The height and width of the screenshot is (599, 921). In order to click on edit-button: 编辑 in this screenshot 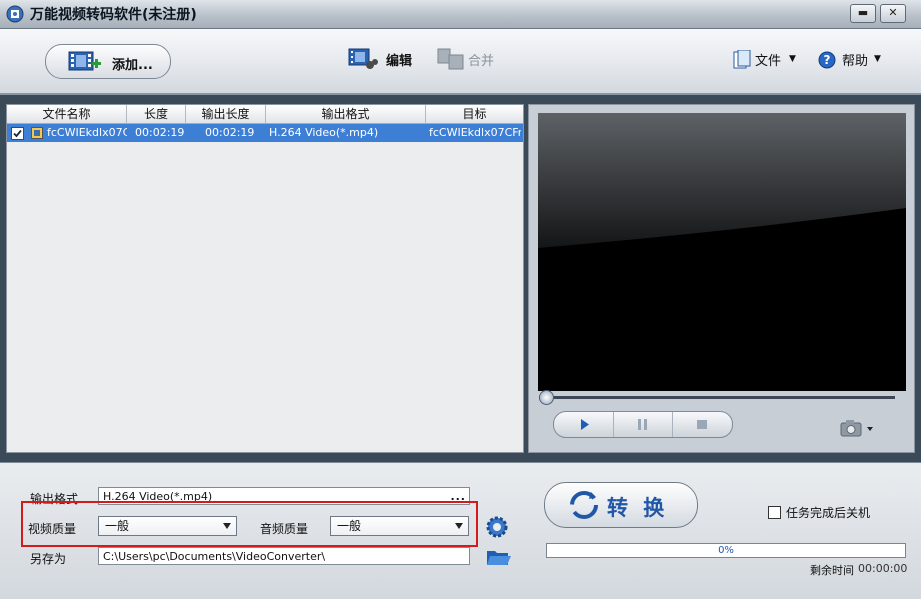, I will do `click(399, 59)`.